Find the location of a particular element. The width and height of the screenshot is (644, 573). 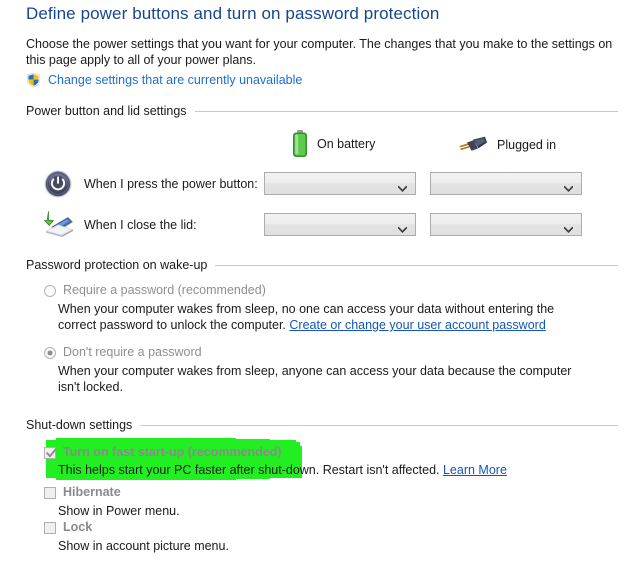

column-header-on-battery: On battery is located at coordinates (333, 144).